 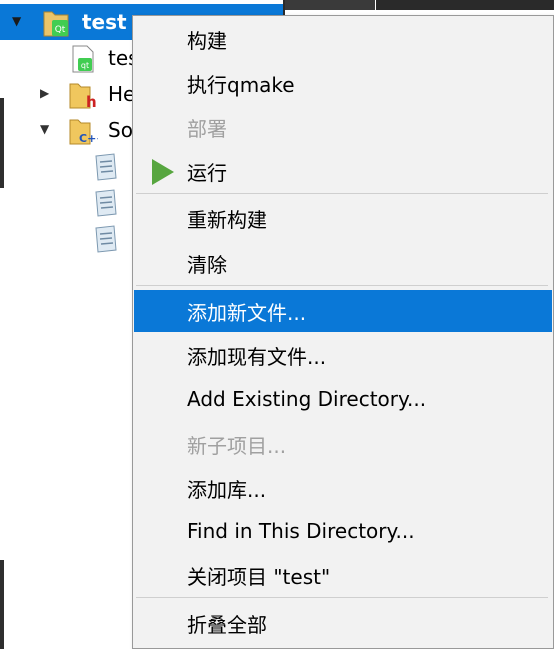 I want to click on sources-folder-icon: C++, so click(x=83, y=132).